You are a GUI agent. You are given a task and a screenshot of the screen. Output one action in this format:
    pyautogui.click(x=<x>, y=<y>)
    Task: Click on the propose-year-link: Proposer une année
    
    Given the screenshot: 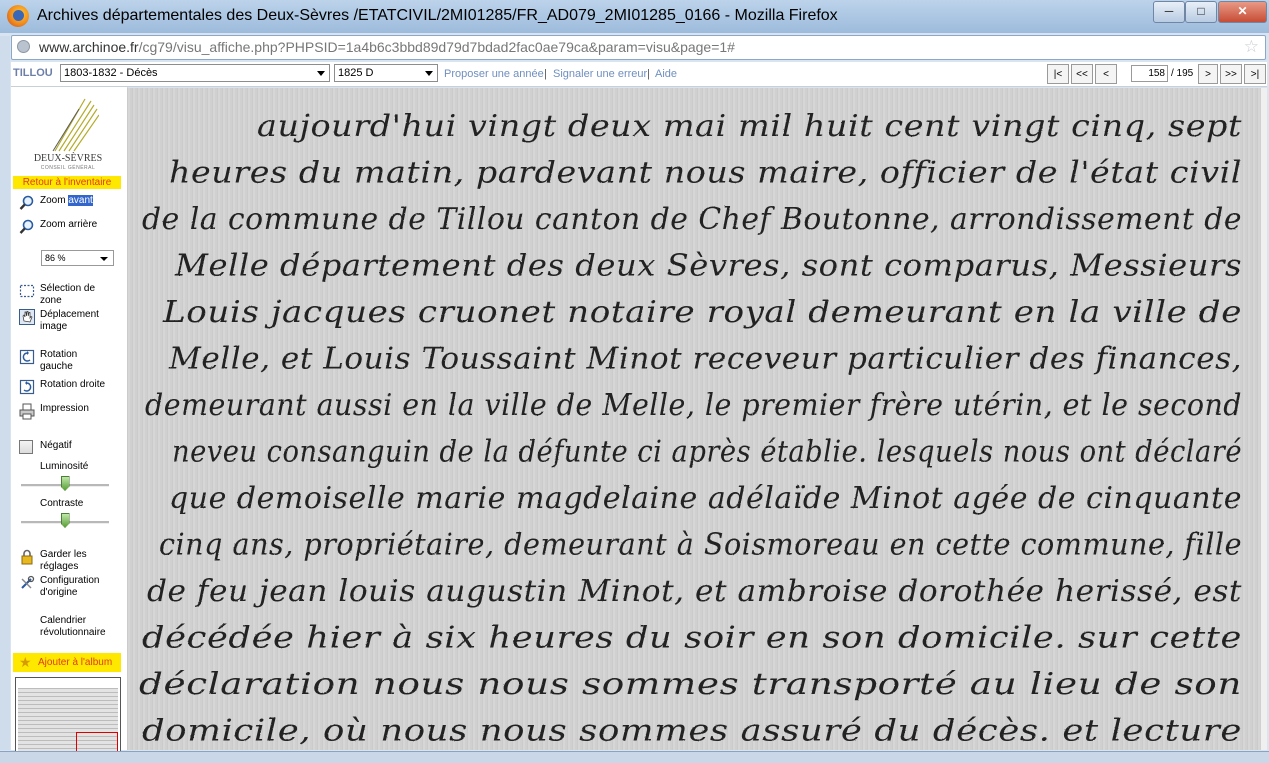 What is the action you would take?
    pyautogui.click(x=494, y=74)
    